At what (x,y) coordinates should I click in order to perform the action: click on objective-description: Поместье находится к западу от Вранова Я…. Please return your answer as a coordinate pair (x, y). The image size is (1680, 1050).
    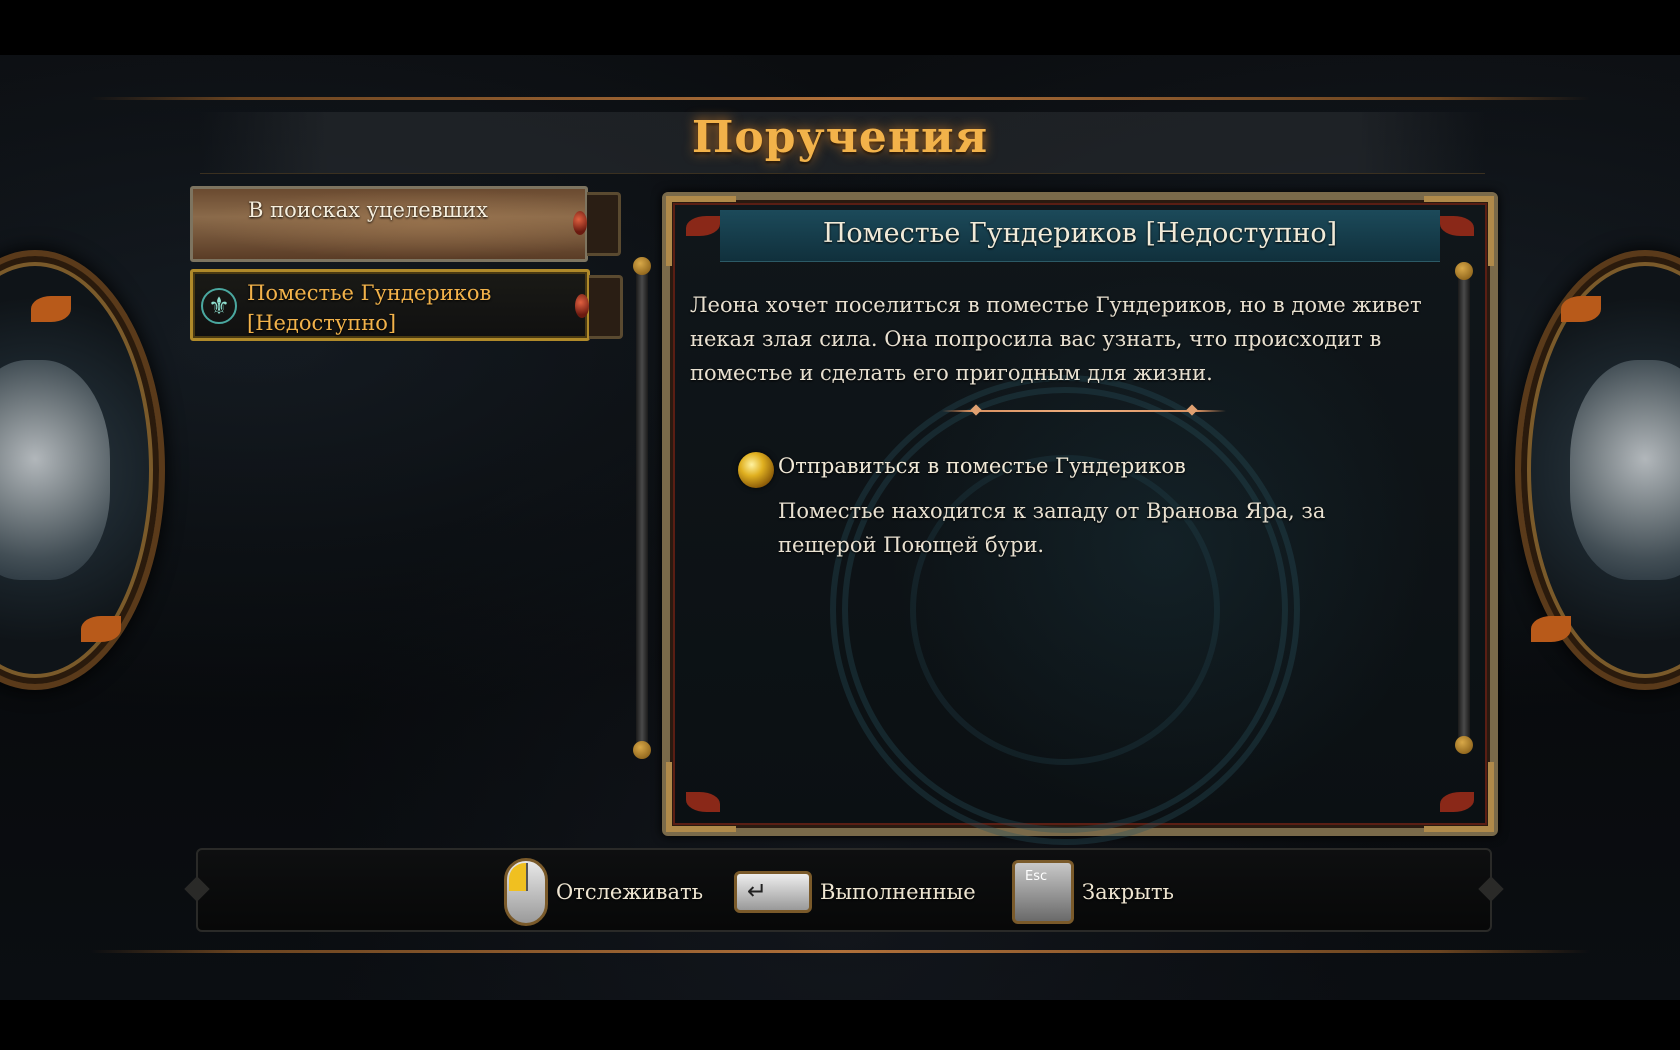
    Looking at the image, I should click on (1052, 528).